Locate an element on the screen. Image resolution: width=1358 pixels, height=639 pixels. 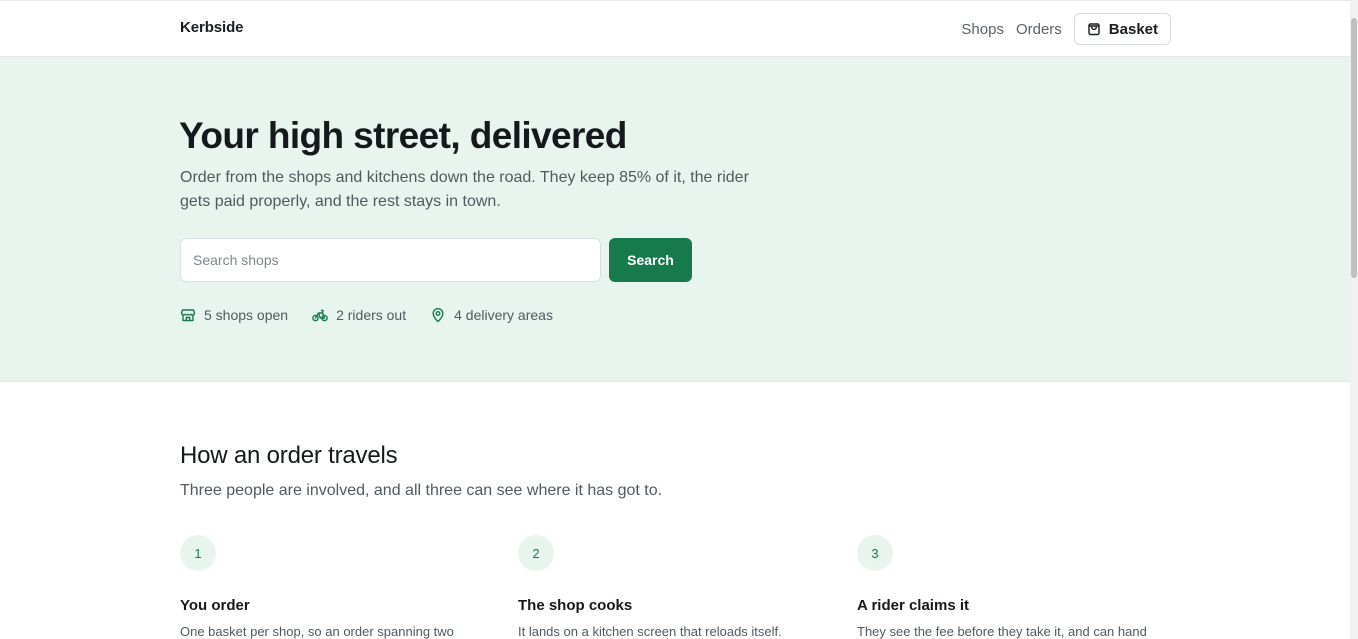
stat-label: 2 riders out is located at coordinates (371, 315).